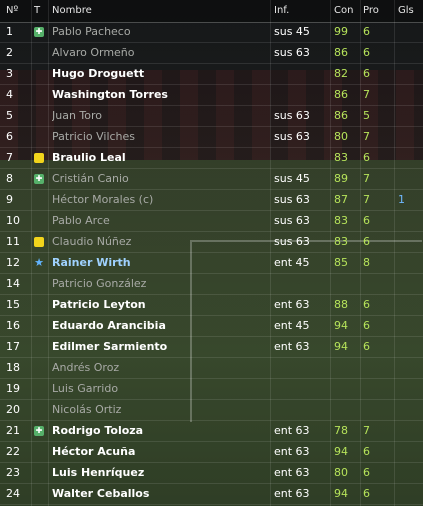 Image resolution: width=423 pixels, height=506 pixels. What do you see at coordinates (13, 367) in the screenshot?
I see `player-number: 18` at bounding box center [13, 367].